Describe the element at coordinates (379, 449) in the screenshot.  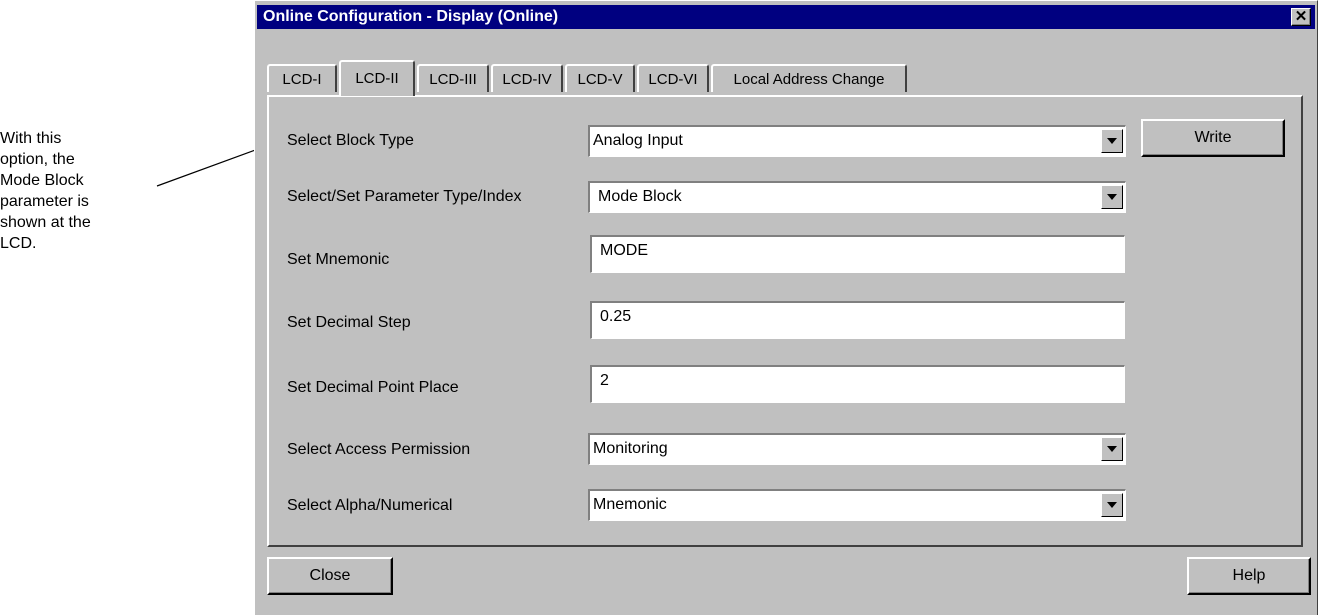
I see `access-label: Select Access Permission` at that location.